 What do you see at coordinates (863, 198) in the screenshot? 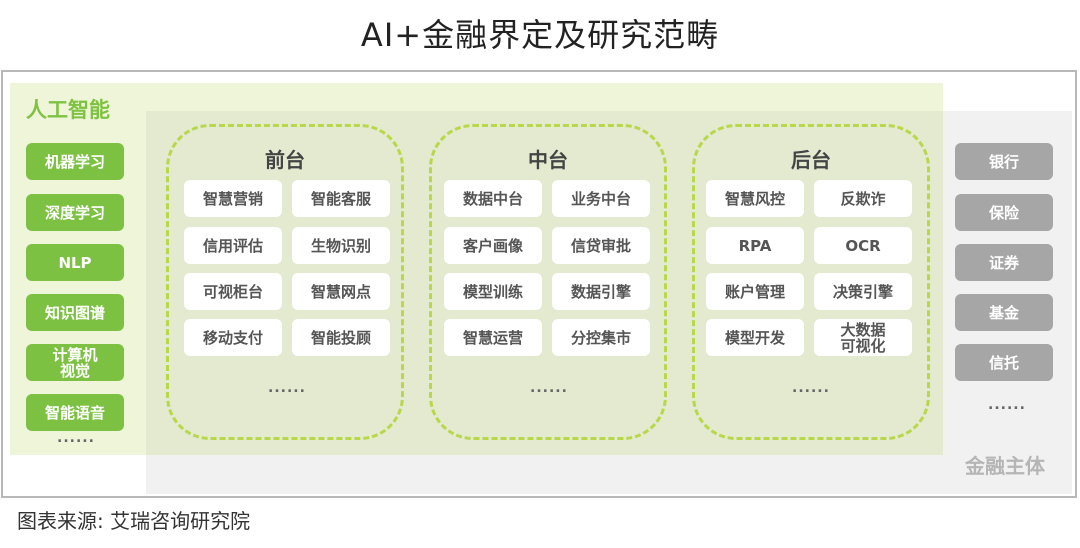
I see `section-item: 反欺诈` at bounding box center [863, 198].